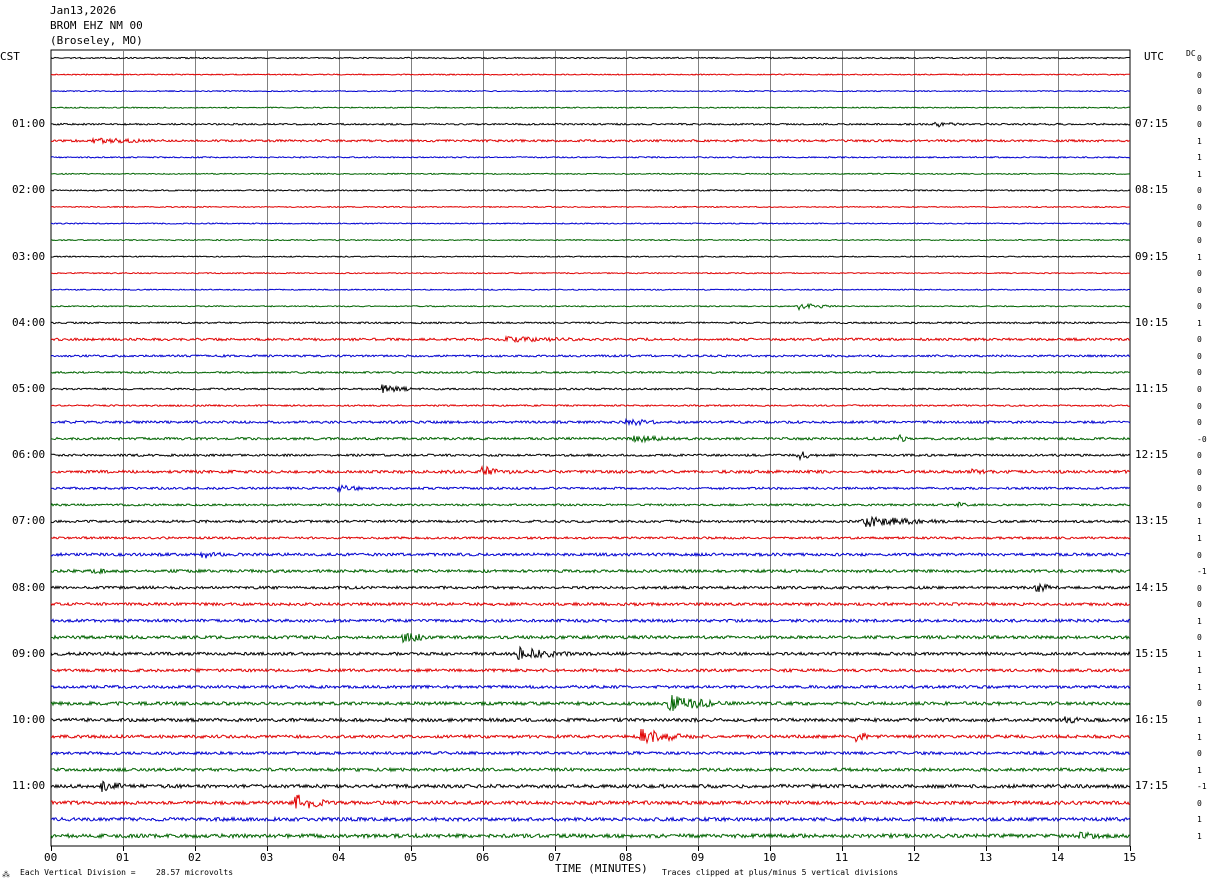 The width and height of the screenshot is (1210, 886). Describe the element at coordinates (339, 857) in the screenshot. I see `x-tick-label: 04` at that location.